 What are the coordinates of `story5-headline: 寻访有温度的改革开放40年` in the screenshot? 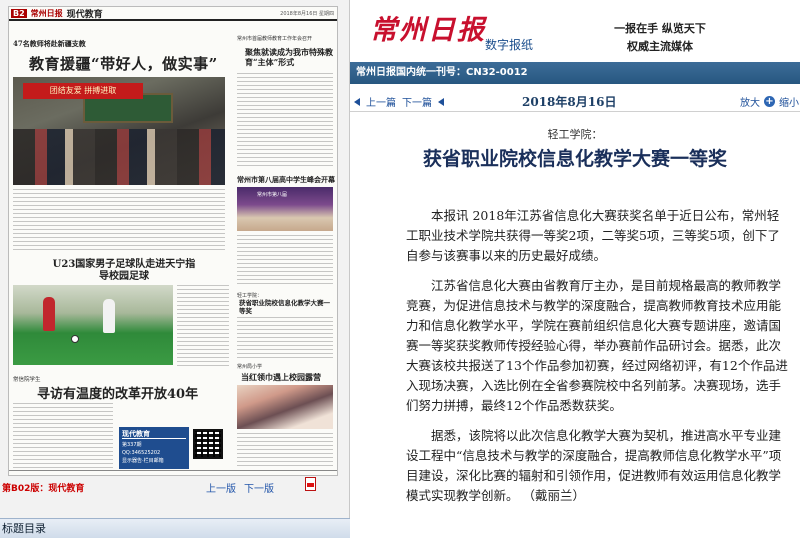 It's located at (117, 392).